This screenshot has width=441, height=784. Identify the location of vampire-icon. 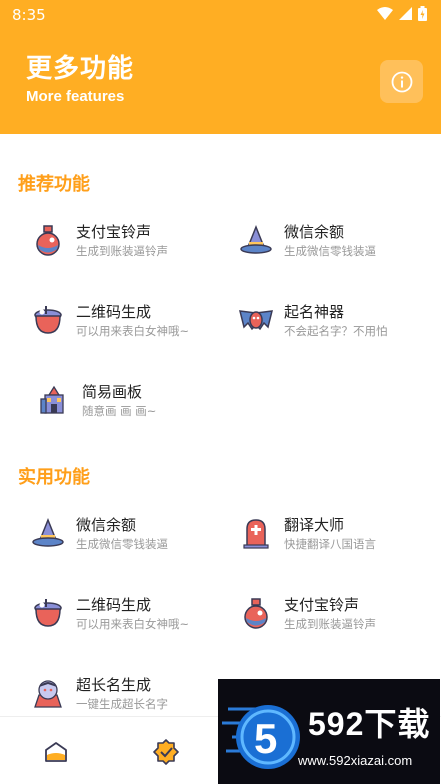
(48, 693).